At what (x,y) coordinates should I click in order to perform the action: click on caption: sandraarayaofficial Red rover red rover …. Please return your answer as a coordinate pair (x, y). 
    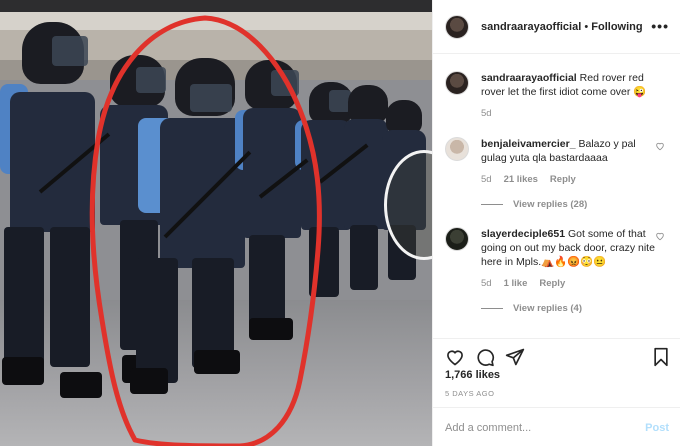
    Looking at the image, I should click on (558, 96).